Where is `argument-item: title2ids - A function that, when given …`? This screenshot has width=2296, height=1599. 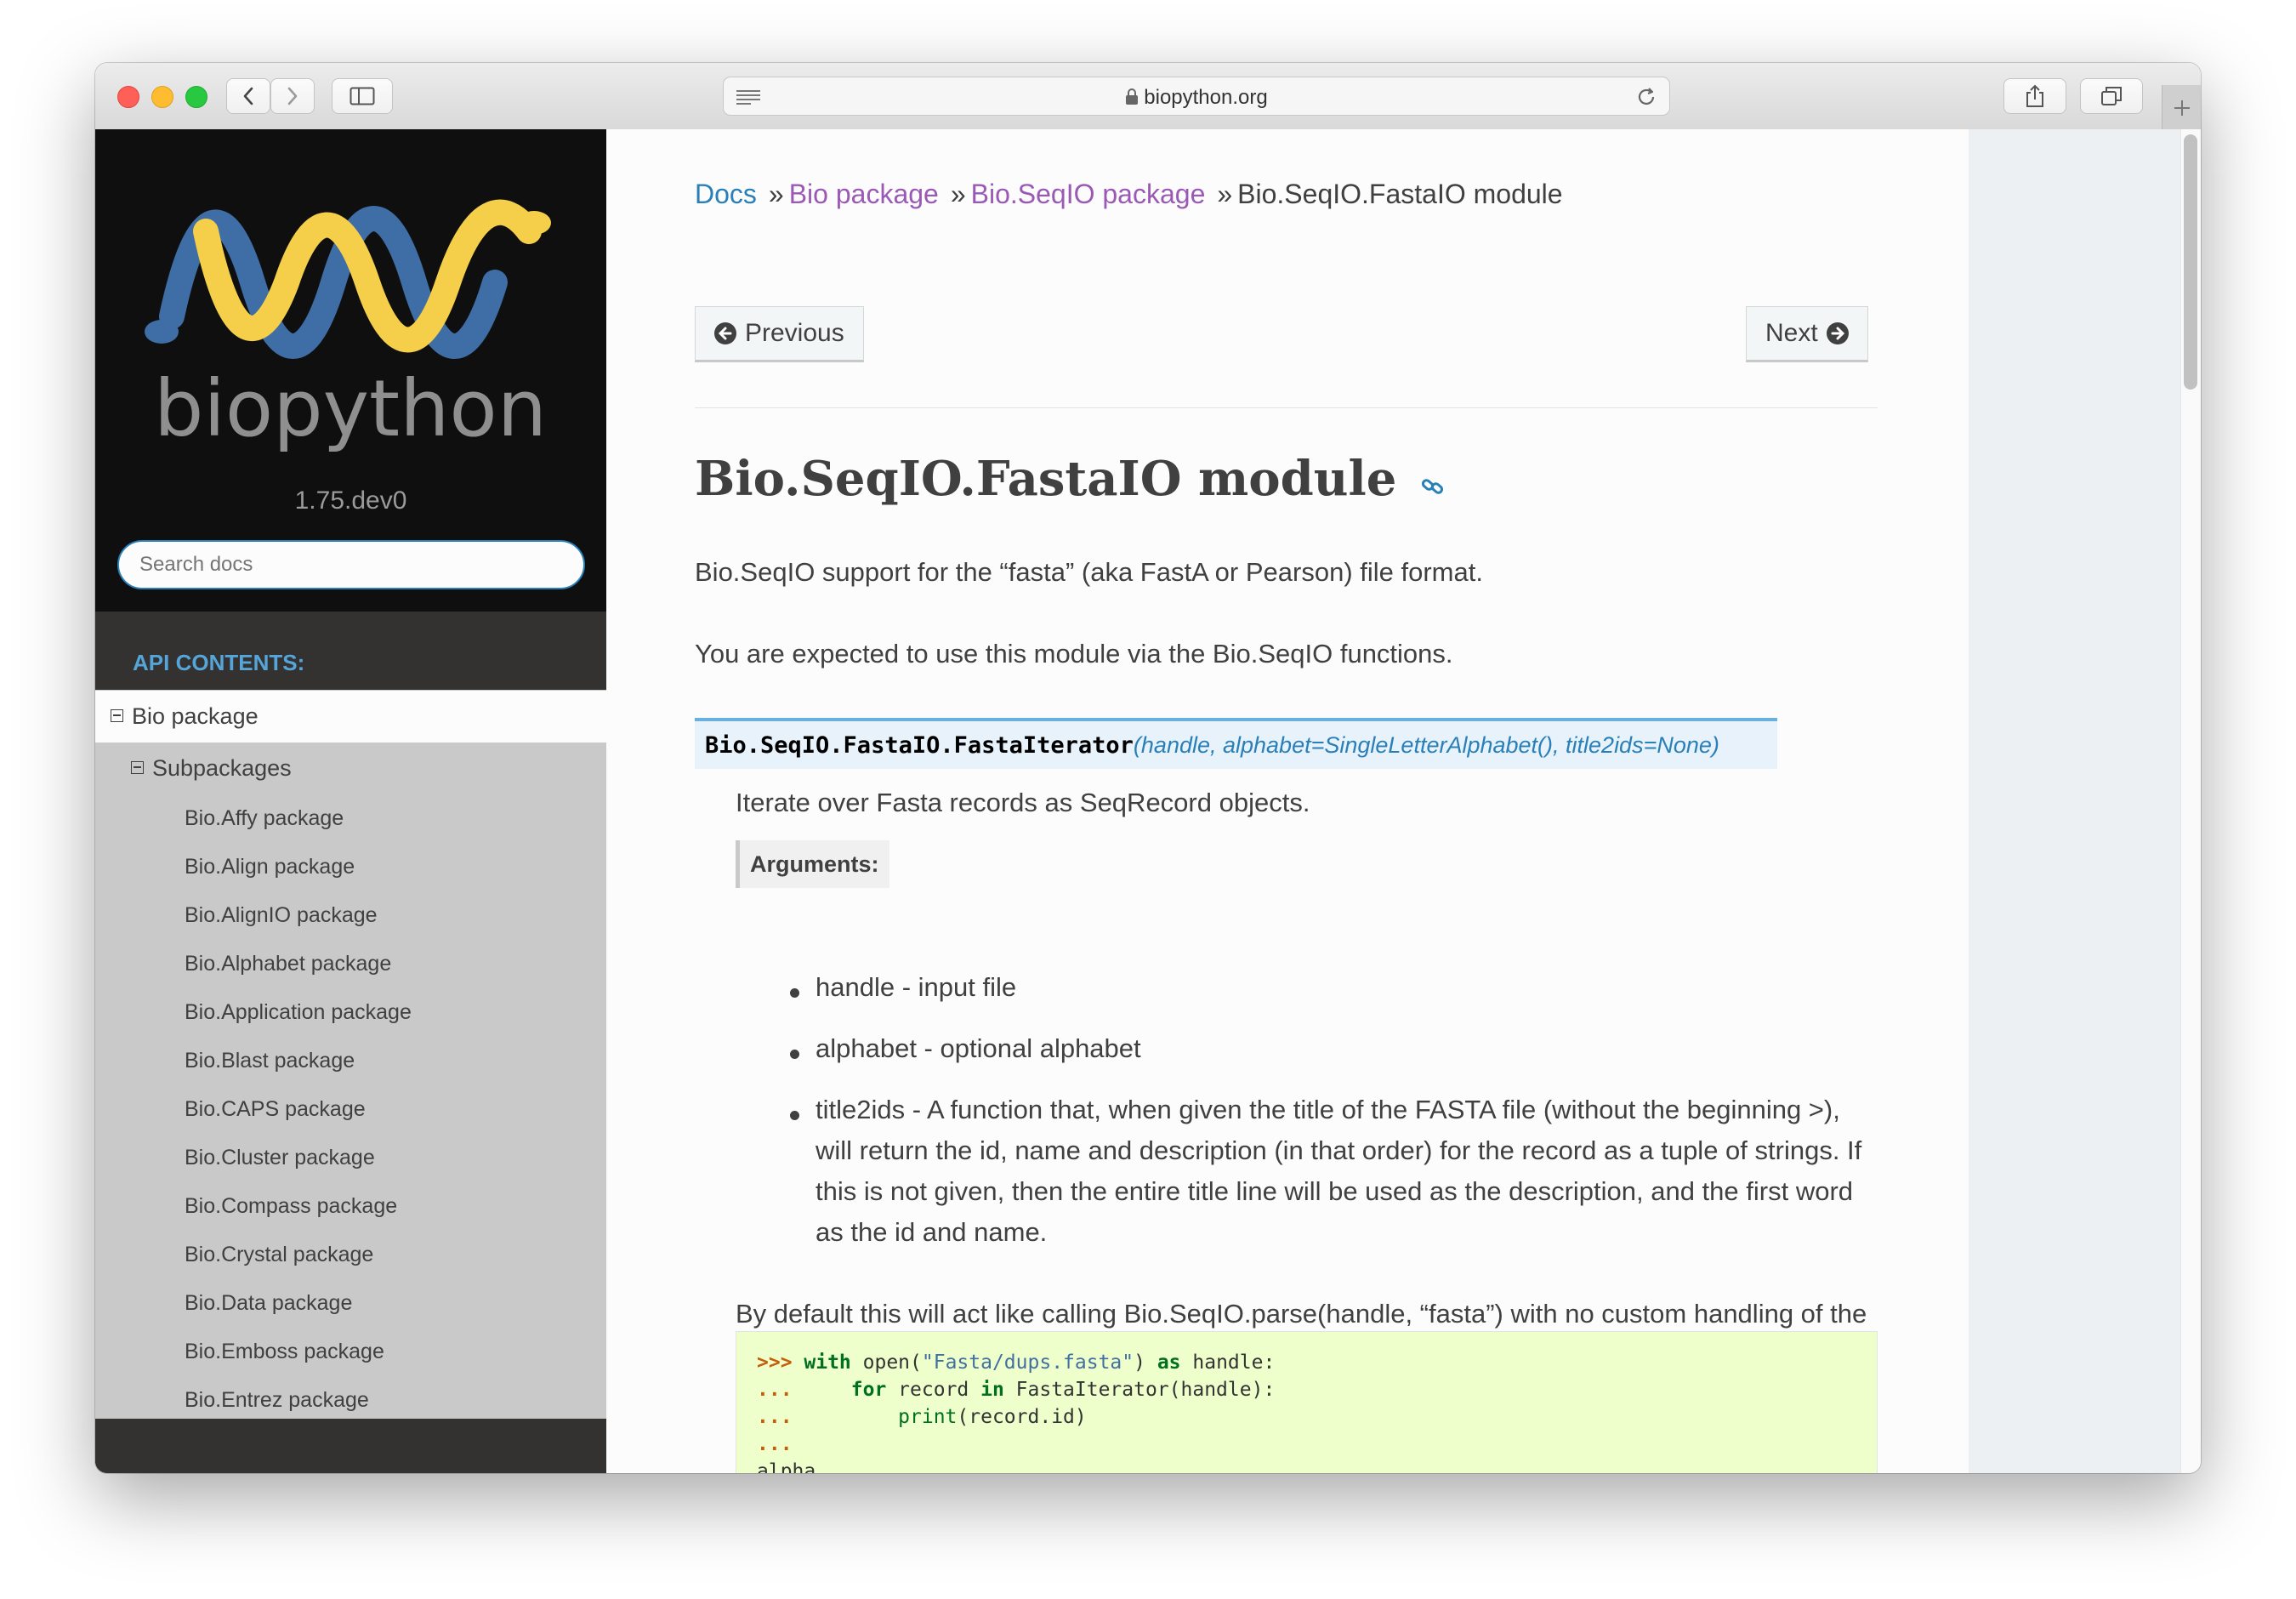 argument-item: title2ids - A function that, when given … is located at coordinates (1339, 1171).